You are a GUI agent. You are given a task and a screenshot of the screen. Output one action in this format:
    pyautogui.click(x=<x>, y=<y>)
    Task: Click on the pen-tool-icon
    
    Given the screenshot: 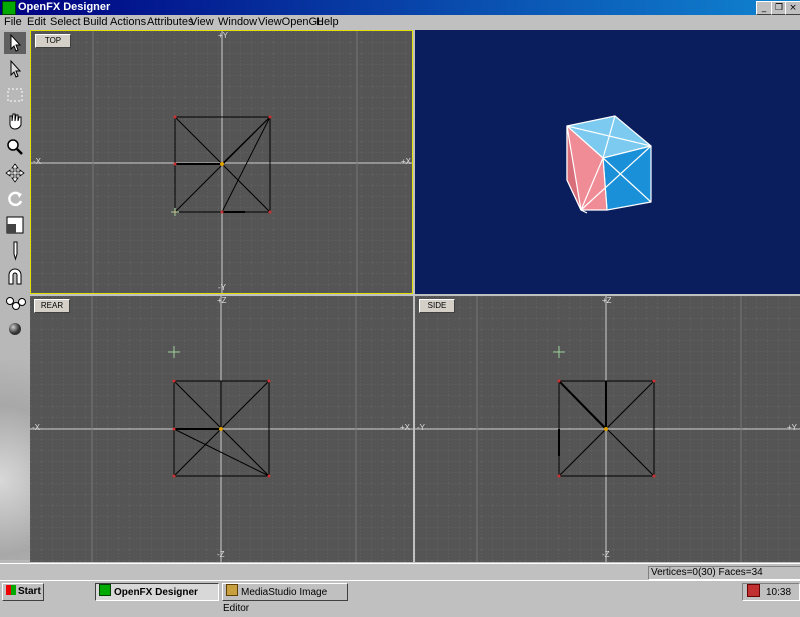 What is the action you would take?
    pyautogui.click(x=15, y=251)
    